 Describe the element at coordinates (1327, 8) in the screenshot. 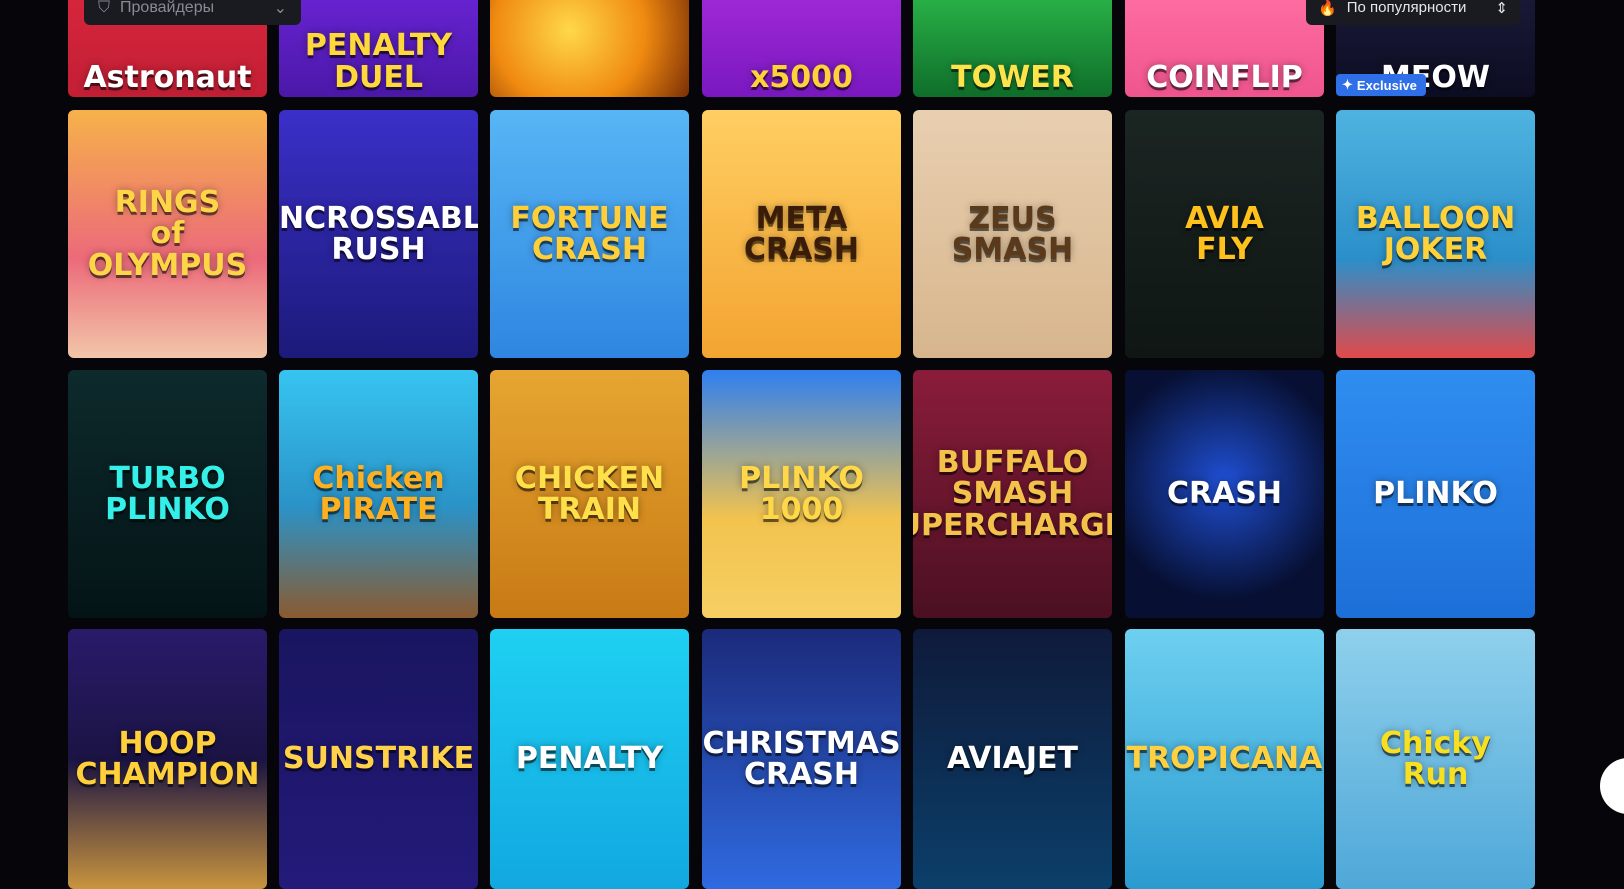

I see `flame-icon: 🔥` at that location.